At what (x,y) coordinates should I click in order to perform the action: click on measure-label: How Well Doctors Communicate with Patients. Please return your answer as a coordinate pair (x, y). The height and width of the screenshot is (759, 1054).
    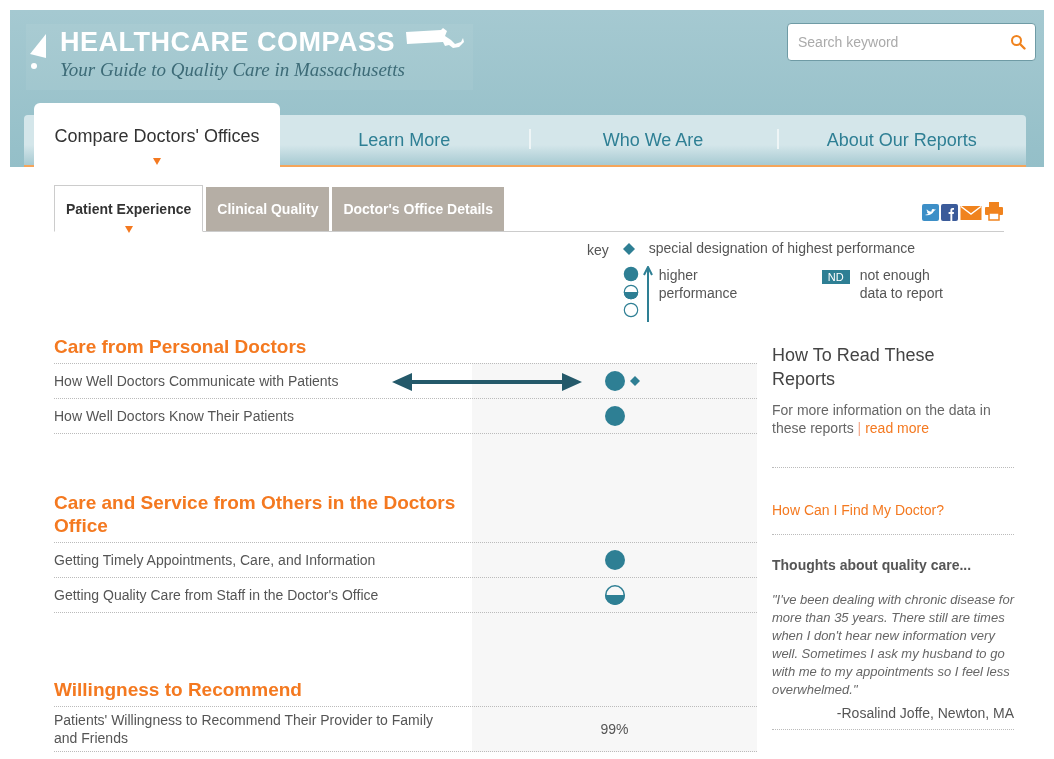
    Looking at the image, I should click on (197, 381).